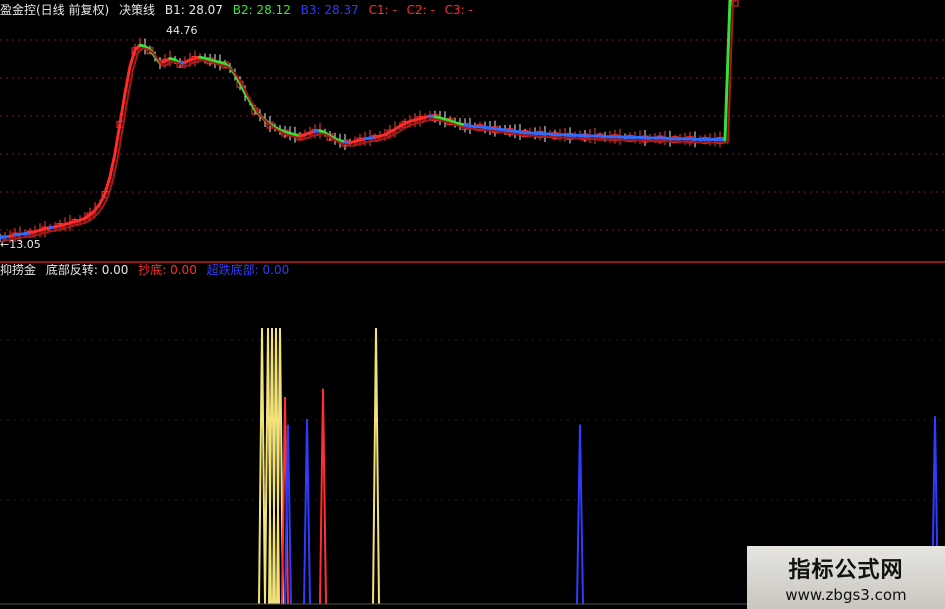  I want to click on indicator-name: 决策线, so click(137, 10).